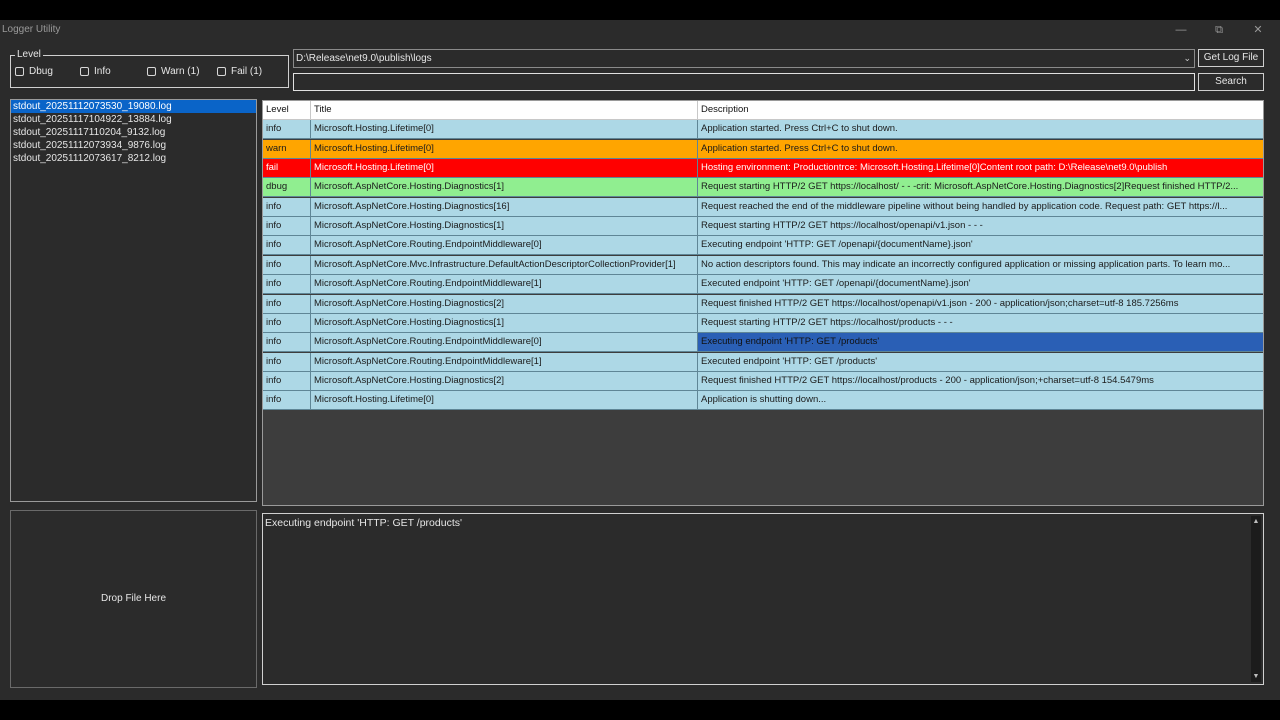 This screenshot has height=720, width=1280. What do you see at coordinates (133, 106) in the screenshot?
I see `file-list-item: stdout_20251112073530_19080.log` at bounding box center [133, 106].